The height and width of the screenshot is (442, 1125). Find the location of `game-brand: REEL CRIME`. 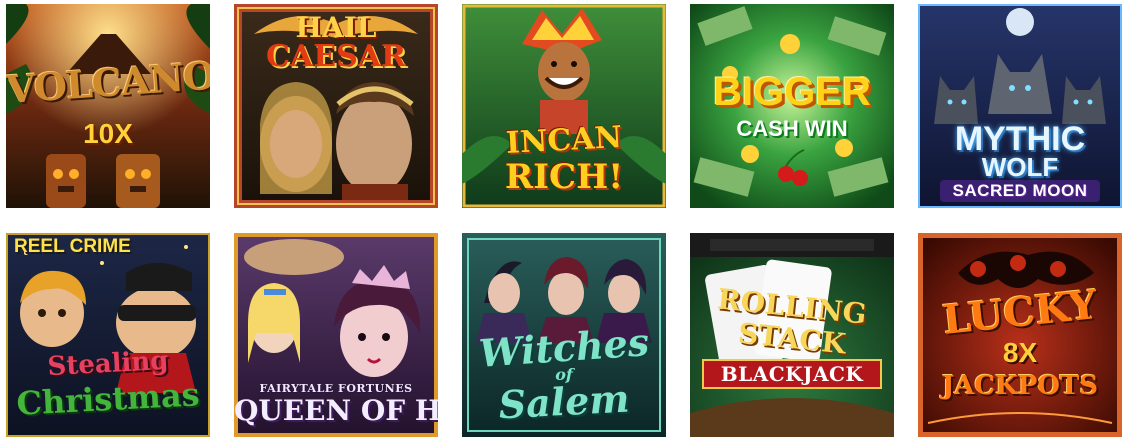

game-brand: REEL CRIME is located at coordinates (72, 246).